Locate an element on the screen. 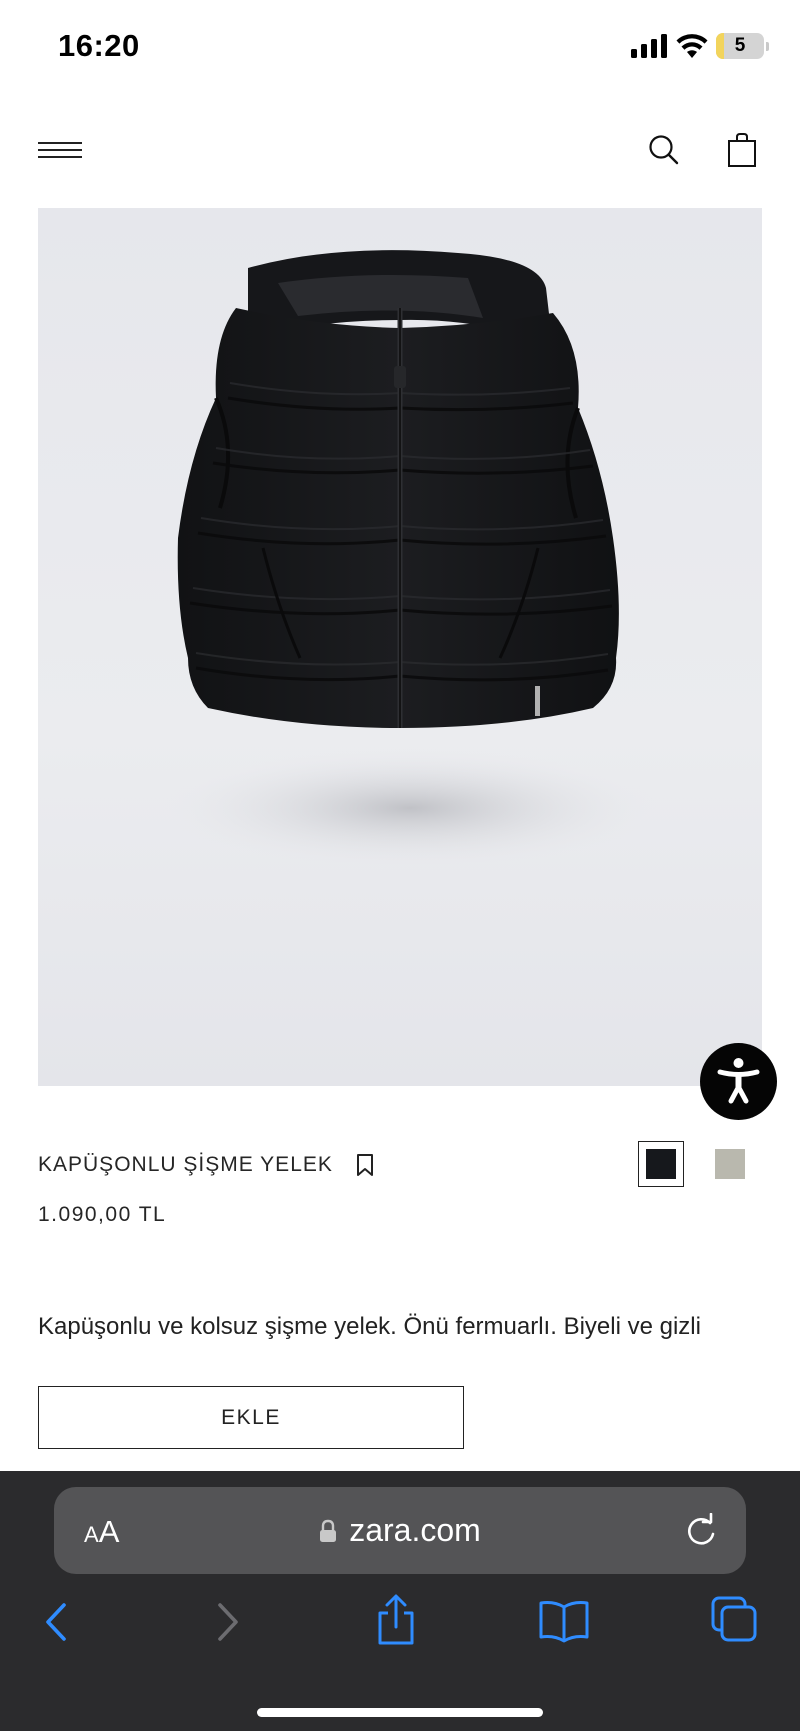  home-indicator is located at coordinates (400, 1712).